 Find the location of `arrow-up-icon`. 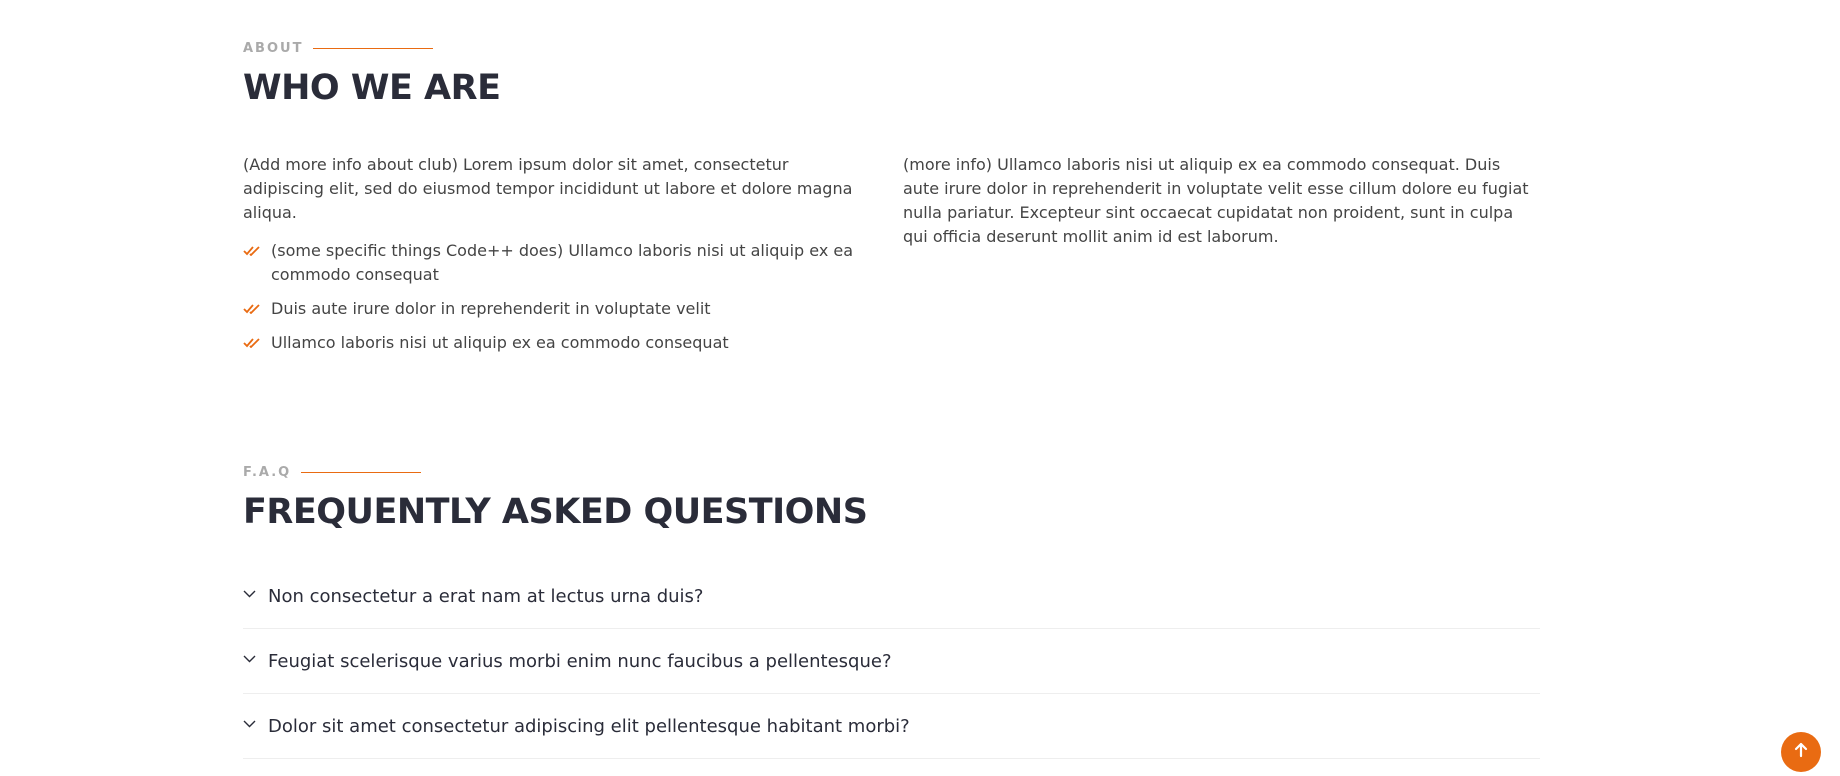

arrow-up-icon is located at coordinates (1801, 752).